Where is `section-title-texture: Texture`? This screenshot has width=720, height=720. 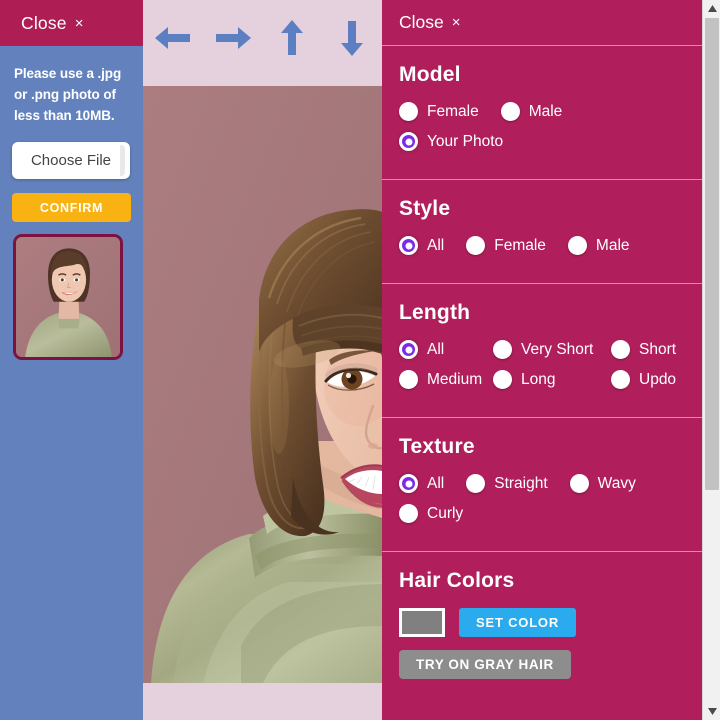 section-title-texture: Texture is located at coordinates (437, 446).